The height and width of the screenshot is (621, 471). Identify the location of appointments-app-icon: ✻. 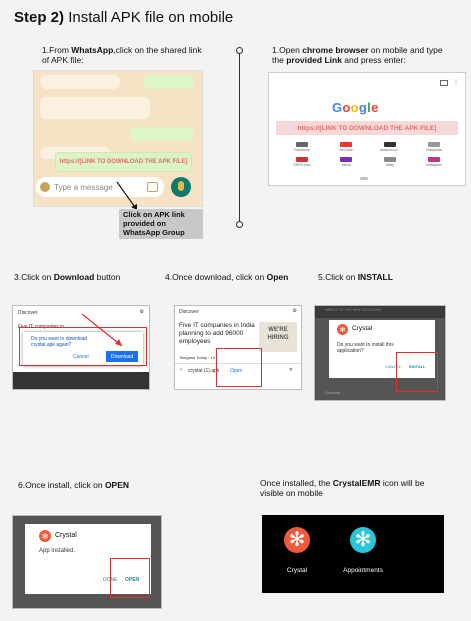
(363, 540).